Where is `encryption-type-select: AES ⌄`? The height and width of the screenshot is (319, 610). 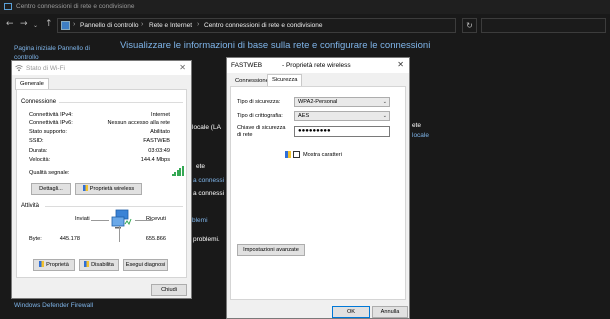 encryption-type-select: AES ⌄ is located at coordinates (342, 116).